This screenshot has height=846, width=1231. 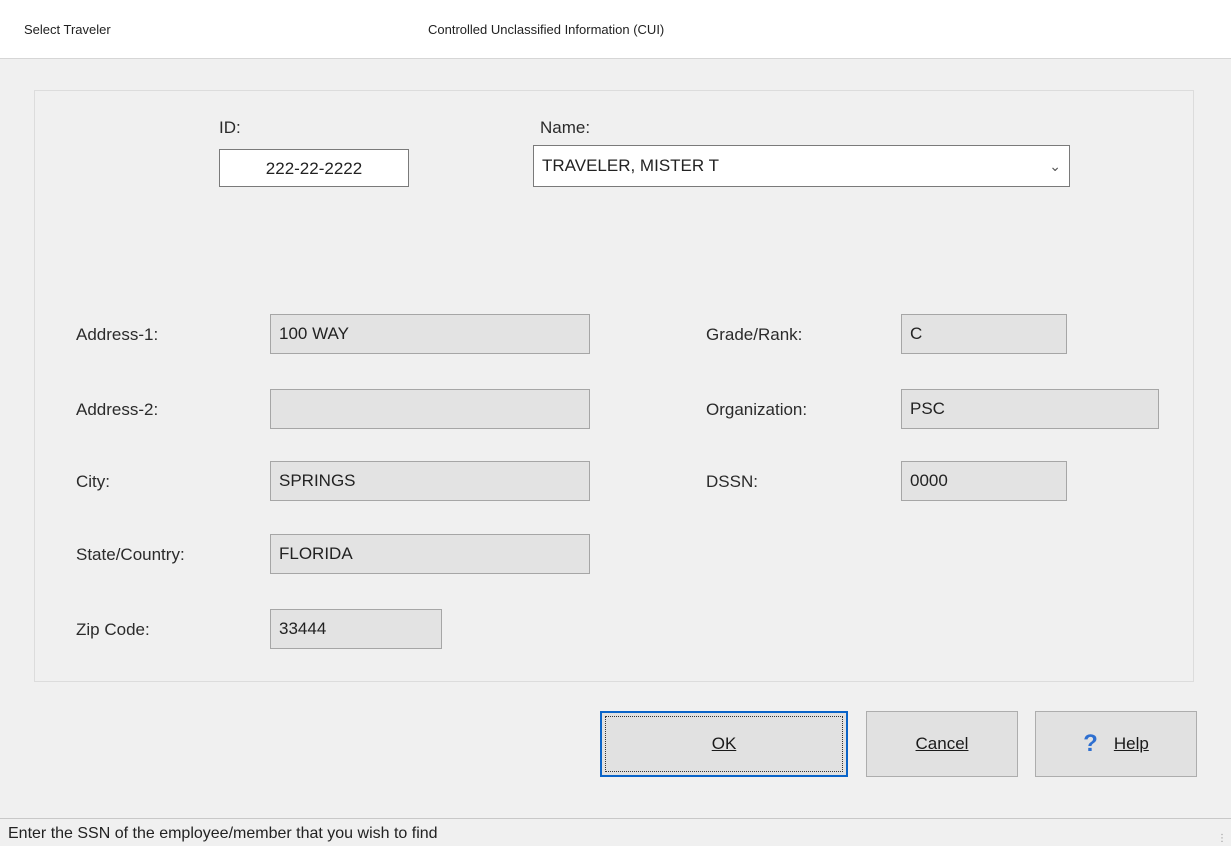 I want to click on dssn-field: 0000, so click(x=984, y=481).